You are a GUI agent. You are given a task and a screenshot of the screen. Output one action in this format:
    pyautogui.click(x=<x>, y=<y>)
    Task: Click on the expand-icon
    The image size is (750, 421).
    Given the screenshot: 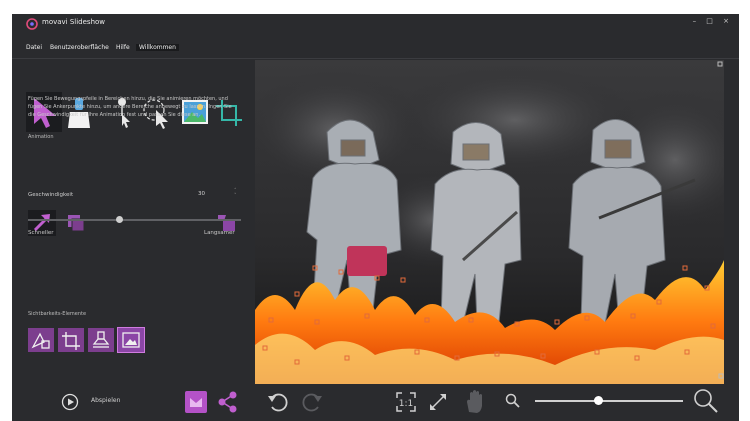 What is the action you would take?
    pyautogui.click(x=438, y=402)
    